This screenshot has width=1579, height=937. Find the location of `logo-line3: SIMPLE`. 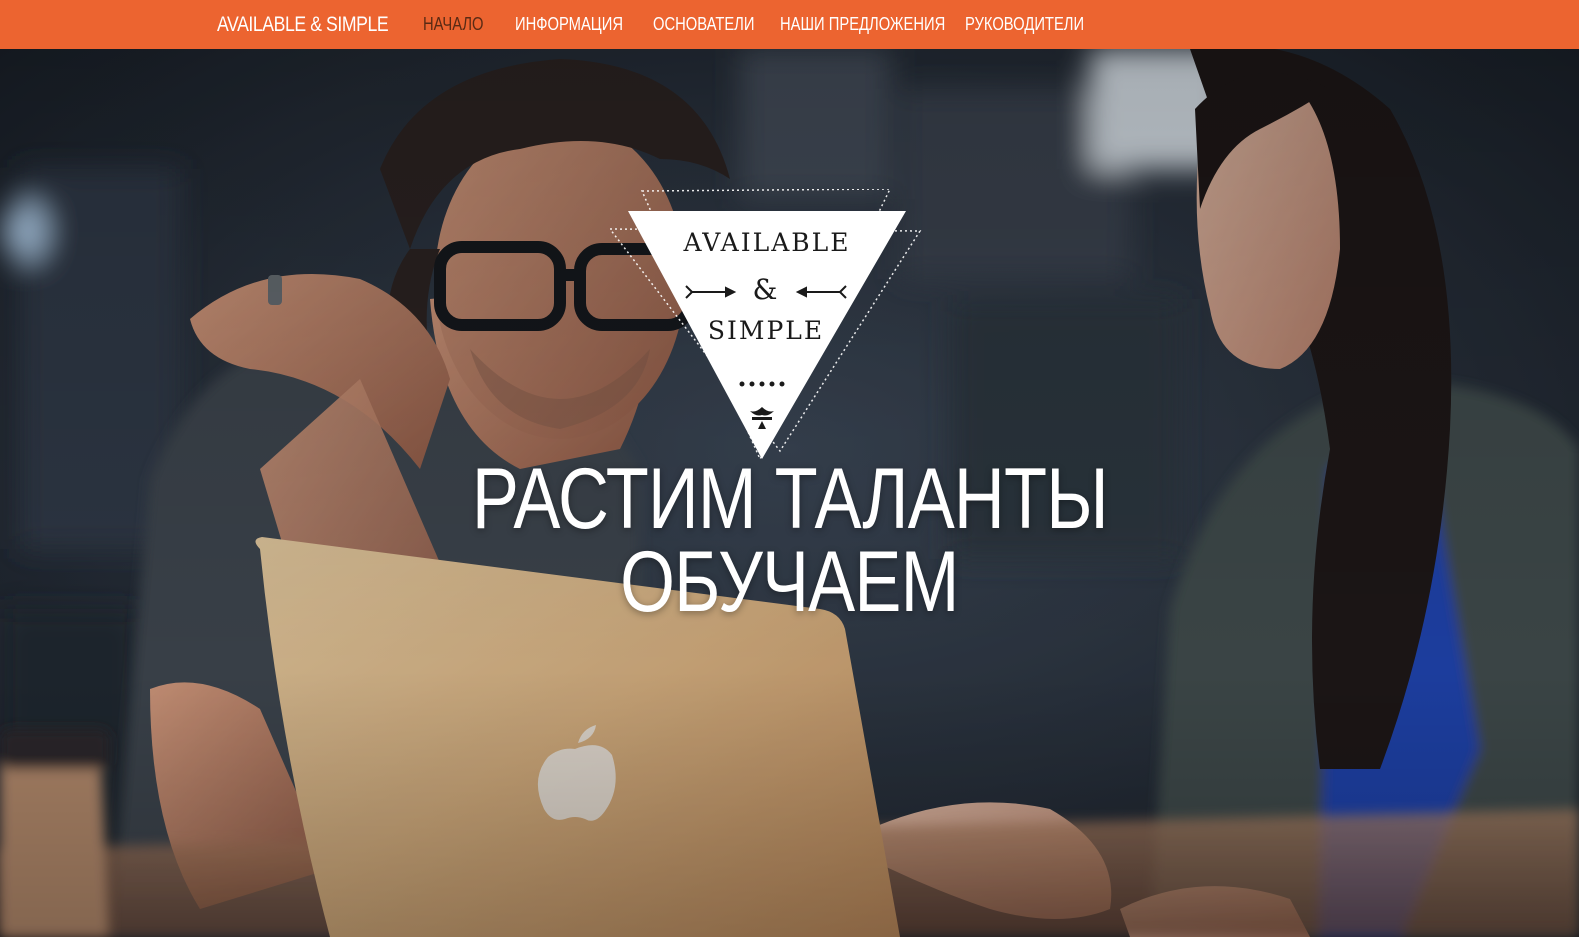

logo-line3: SIMPLE is located at coordinates (766, 330).